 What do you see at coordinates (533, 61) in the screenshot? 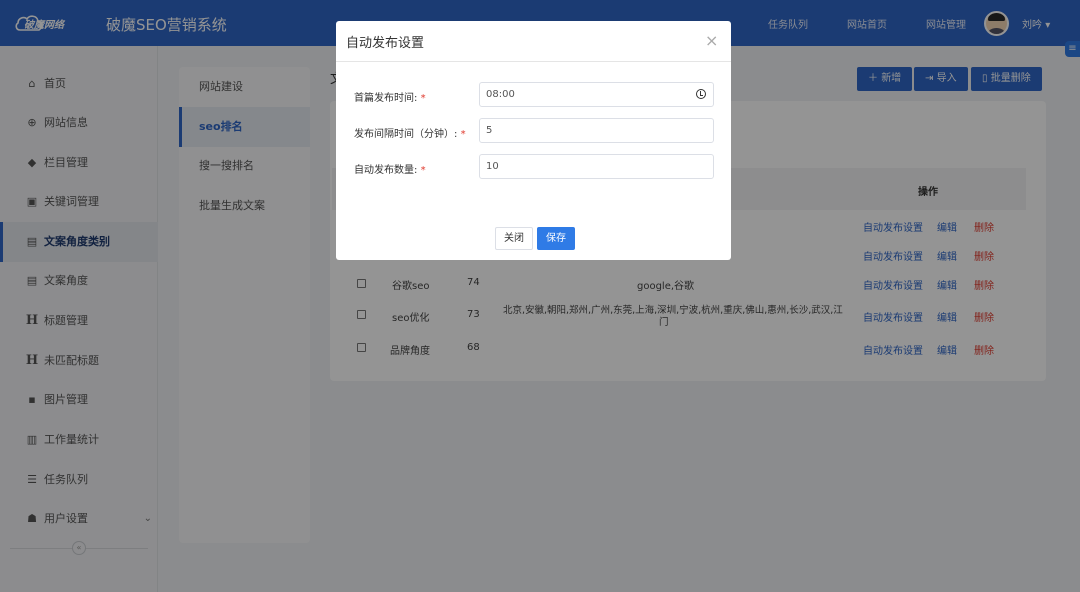
I see `modal-divider` at bounding box center [533, 61].